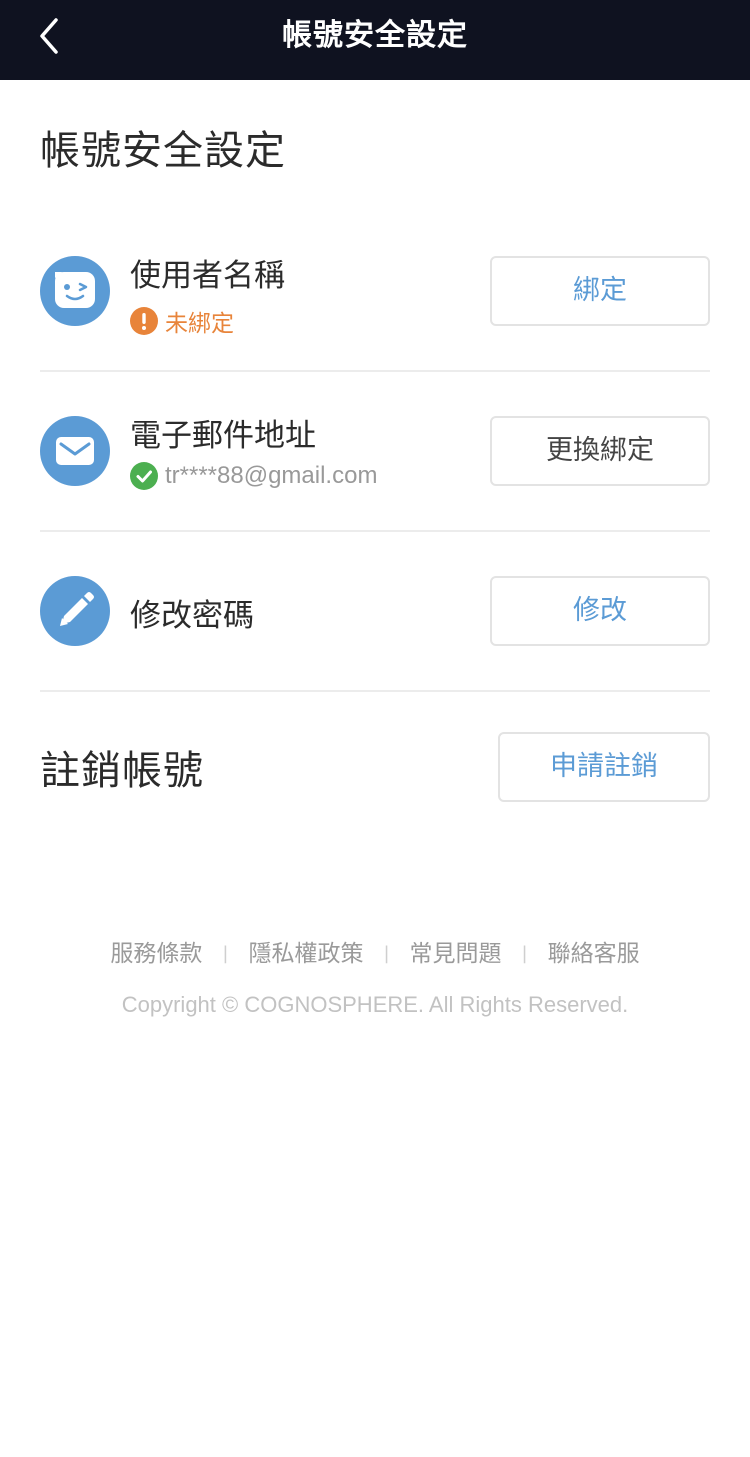 This screenshot has width=750, height=1457. I want to click on contact-link: 聯絡客服, so click(594, 954).